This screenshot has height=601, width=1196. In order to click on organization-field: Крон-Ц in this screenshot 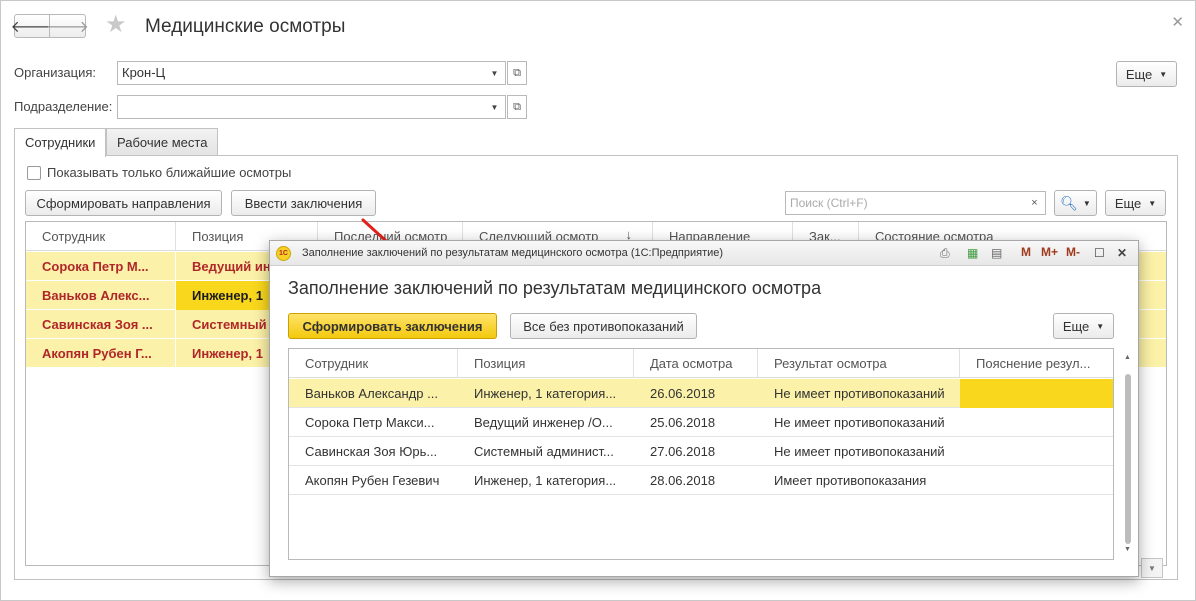, I will do `click(301, 73)`.